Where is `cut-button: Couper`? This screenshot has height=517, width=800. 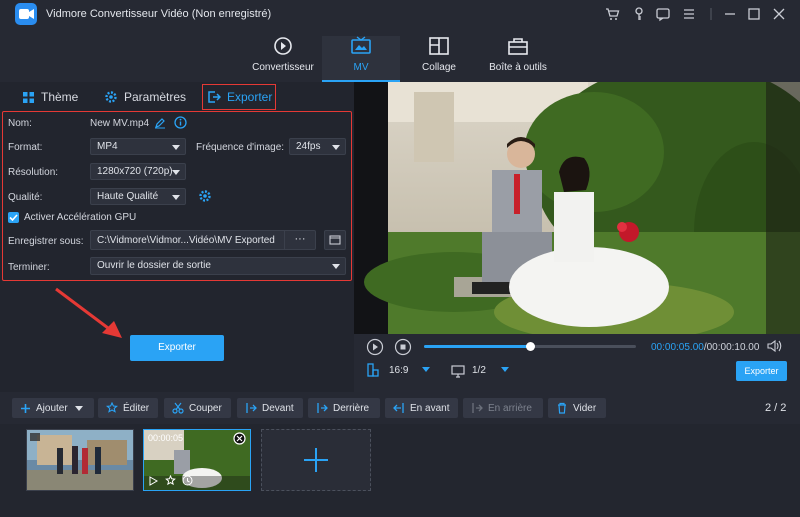 cut-button: Couper is located at coordinates (197, 408).